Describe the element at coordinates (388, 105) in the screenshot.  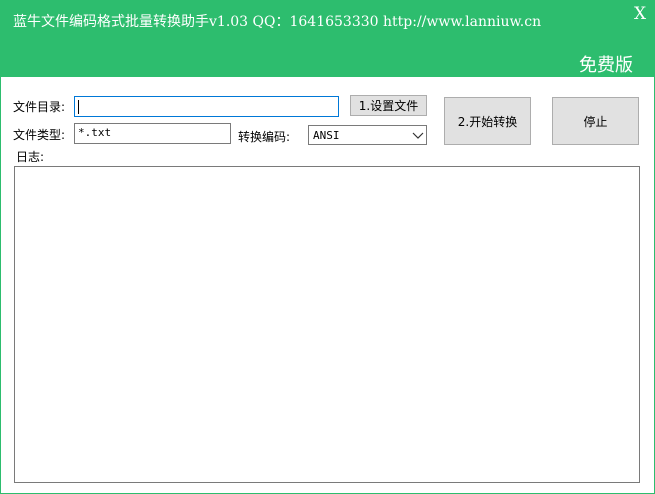
I see `set-files-button: 1.设置文件` at that location.